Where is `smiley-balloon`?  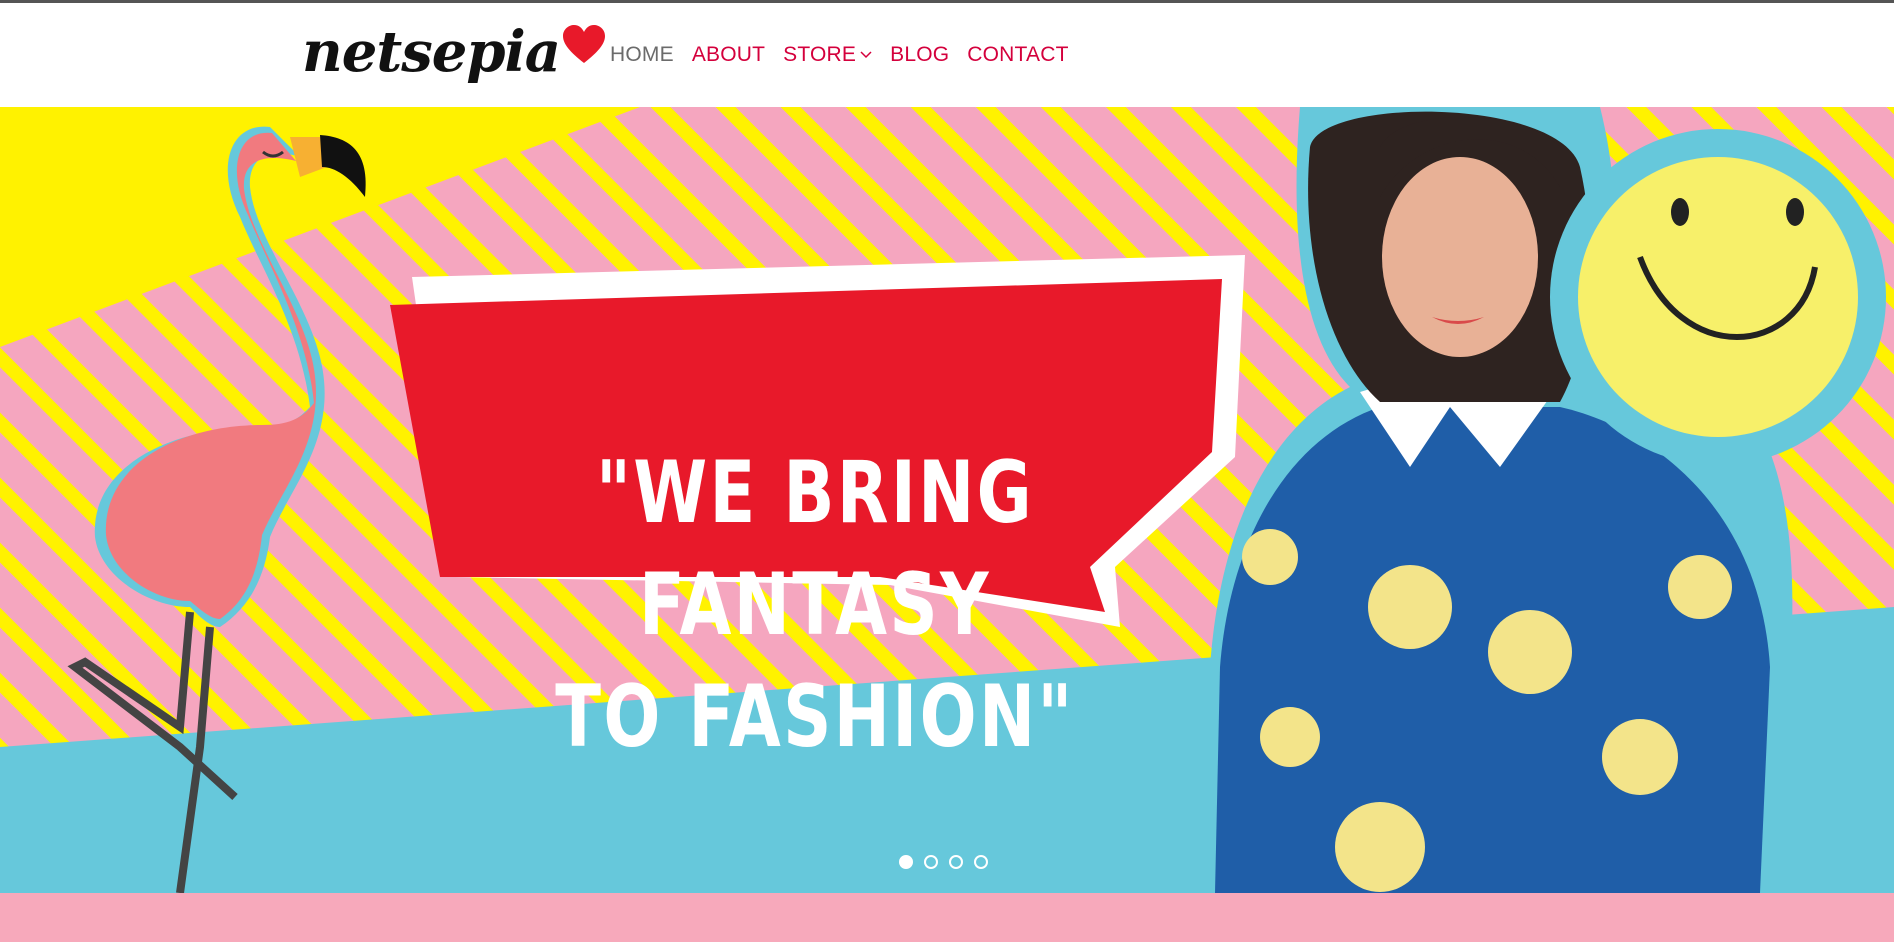
smiley-balloon is located at coordinates (1718, 297).